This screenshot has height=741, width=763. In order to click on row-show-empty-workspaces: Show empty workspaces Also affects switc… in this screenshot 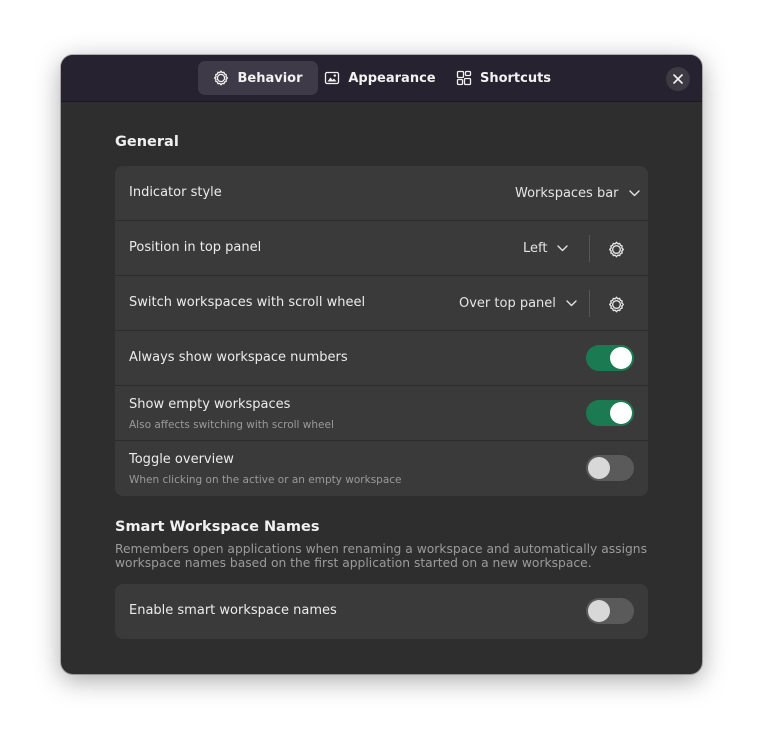, I will do `click(381, 413)`.